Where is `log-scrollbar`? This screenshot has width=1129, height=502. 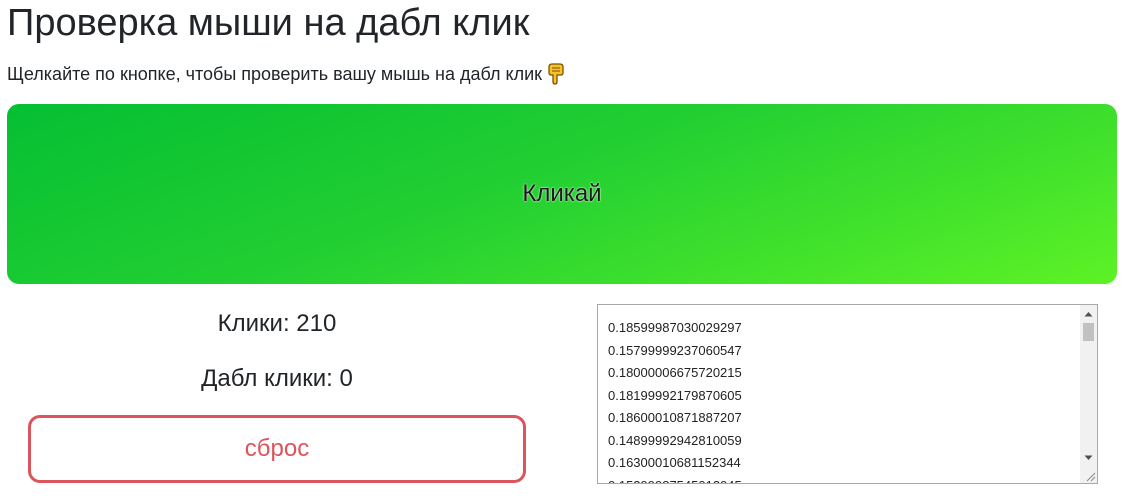
log-scrollbar is located at coordinates (1088, 394).